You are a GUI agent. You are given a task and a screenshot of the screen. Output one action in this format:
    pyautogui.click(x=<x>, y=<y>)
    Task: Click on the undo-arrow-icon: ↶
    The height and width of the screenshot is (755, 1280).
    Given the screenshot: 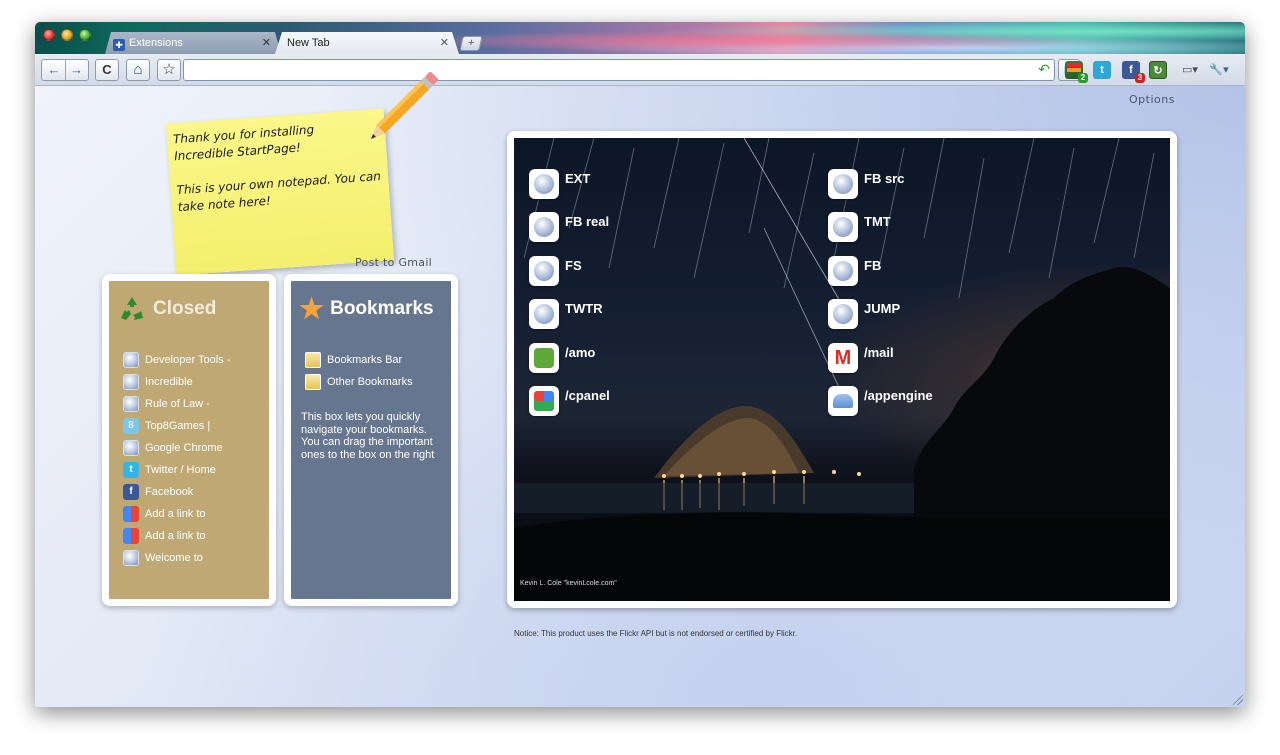 What is the action you would take?
    pyautogui.click(x=1044, y=69)
    